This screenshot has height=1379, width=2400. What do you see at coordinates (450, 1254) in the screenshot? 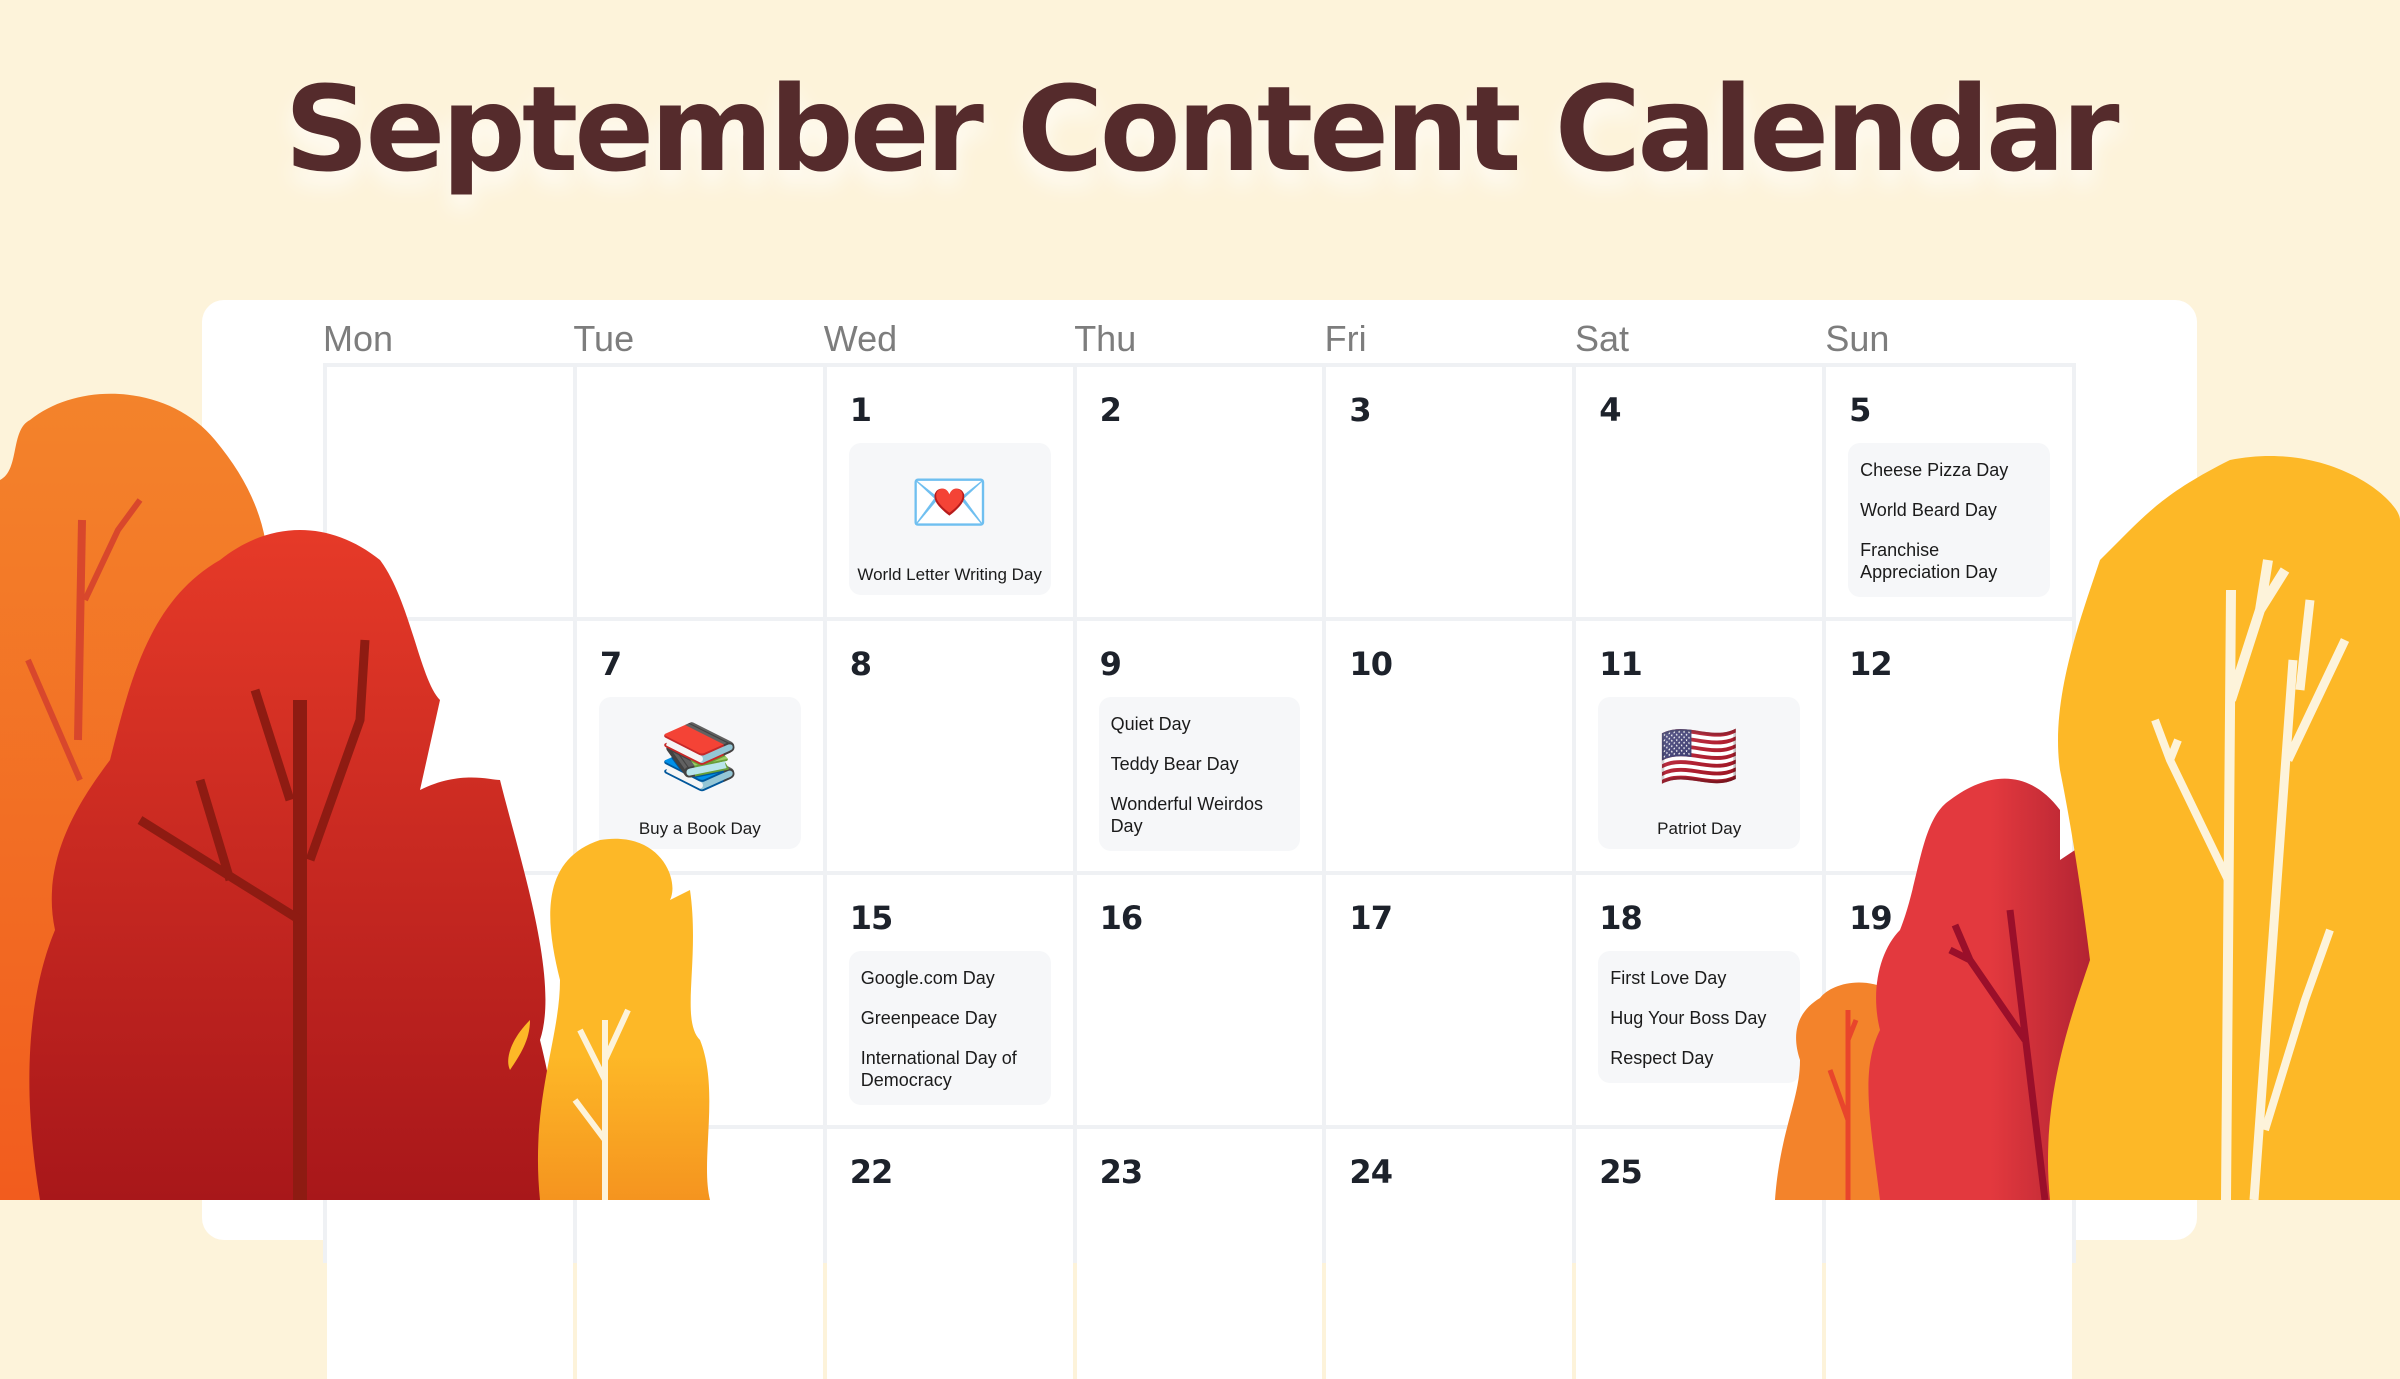
I see `day-cell: 20` at bounding box center [450, 1254].